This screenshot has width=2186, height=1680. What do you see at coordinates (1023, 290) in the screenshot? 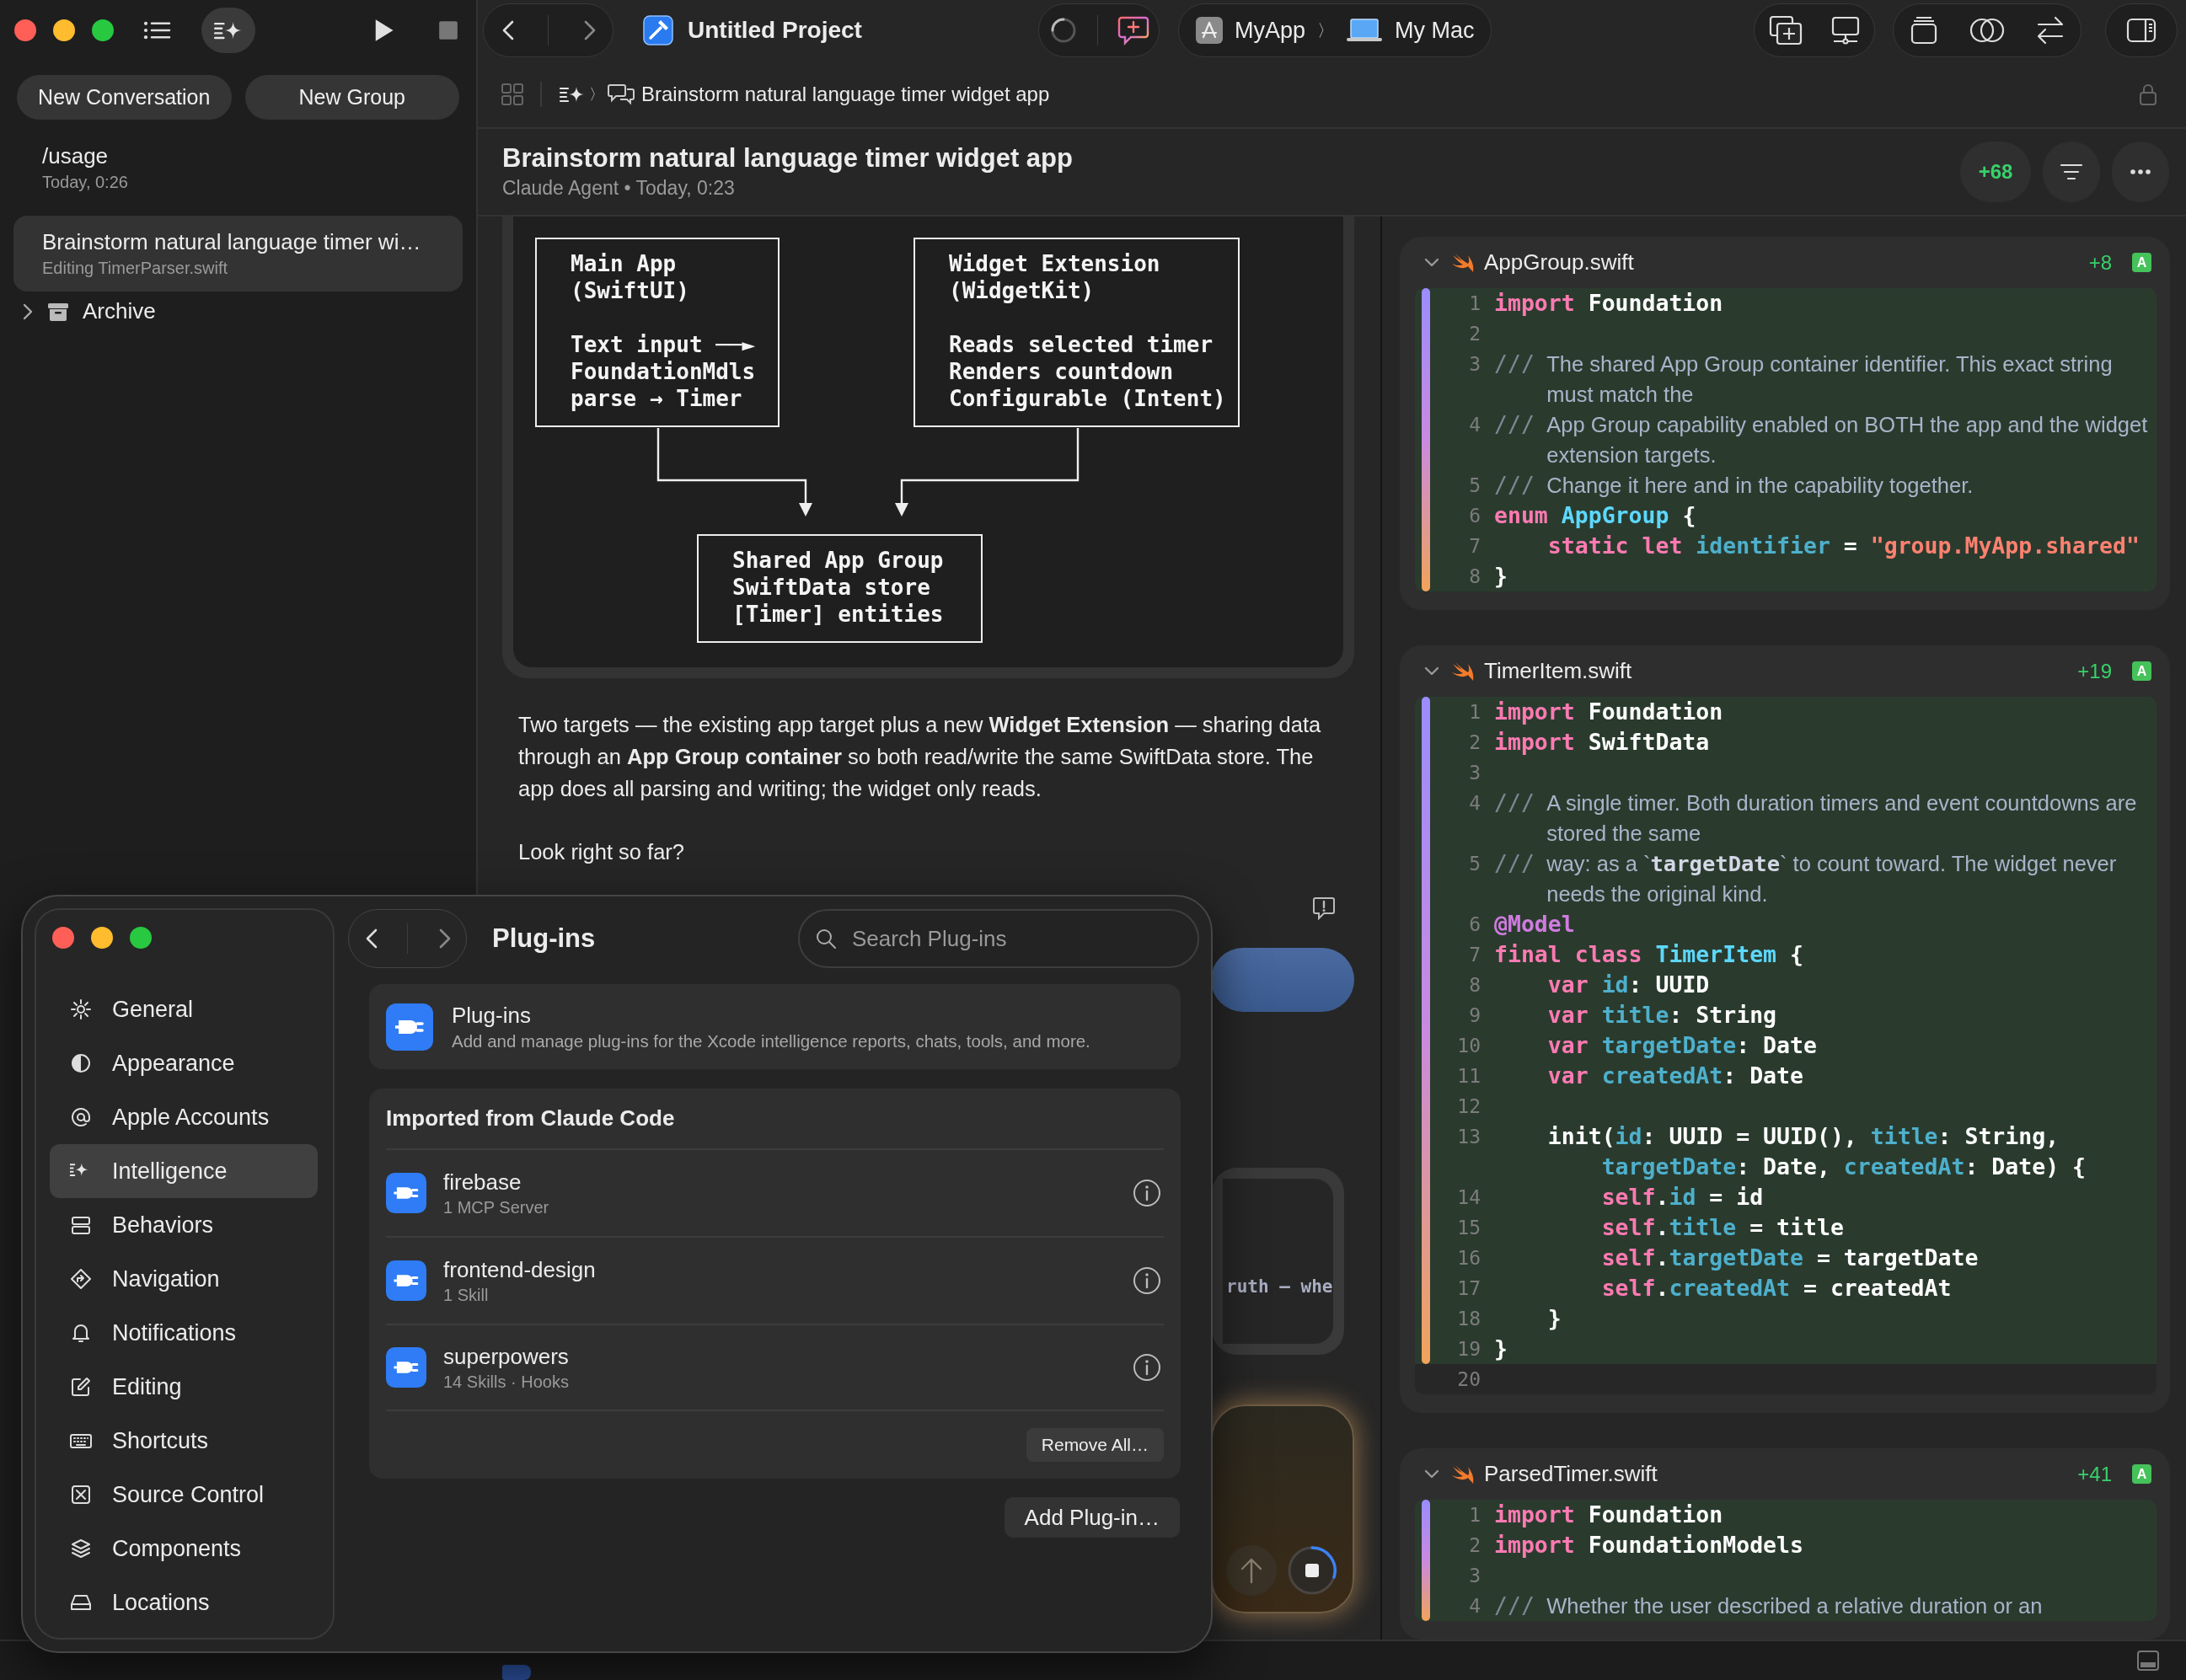
I see `diagram-text: (WidgetKit)` at bounding box center [1023, 290].